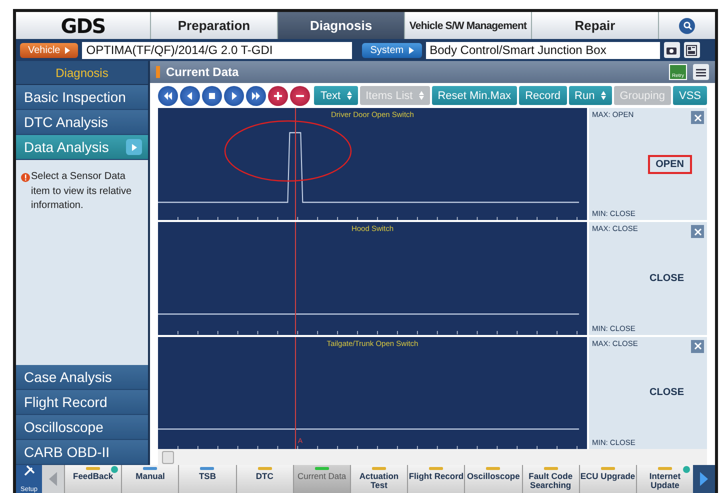 The image size is (725, 493). What do you see at coordinates (82, 402) in the screenshot?
I see `sidebar-item: Flight Record` at bounding box center [82, 402].